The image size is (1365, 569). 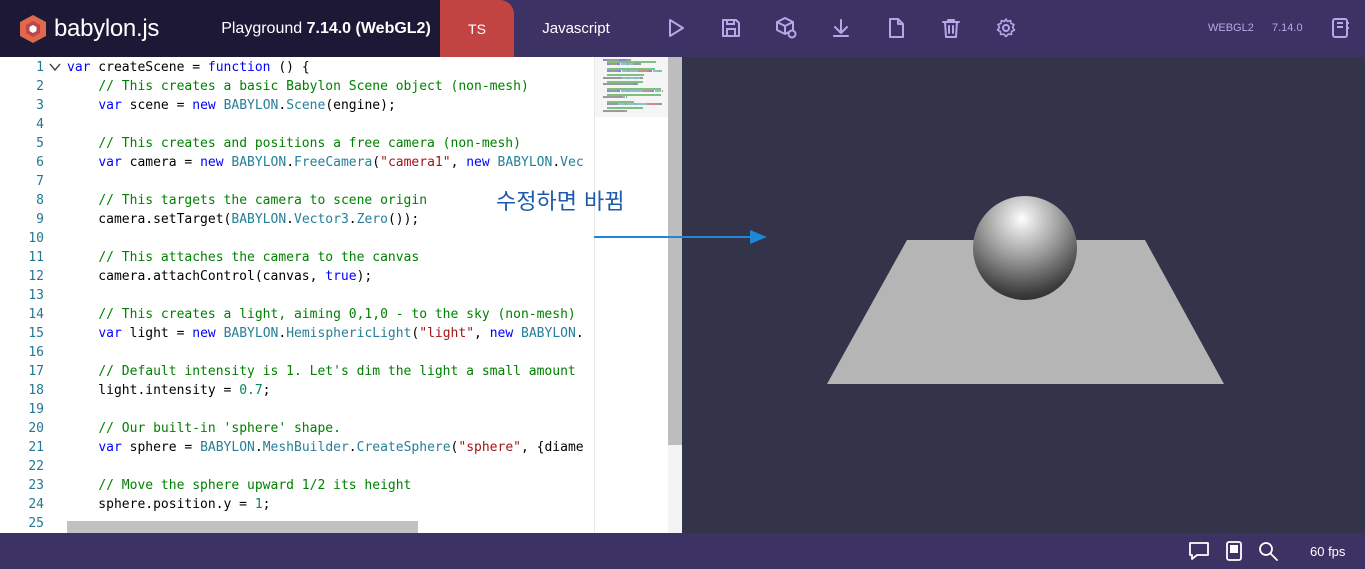 I want to click on code-line: camera.attachControl(canvas, true);, so click(x=330, y=276).